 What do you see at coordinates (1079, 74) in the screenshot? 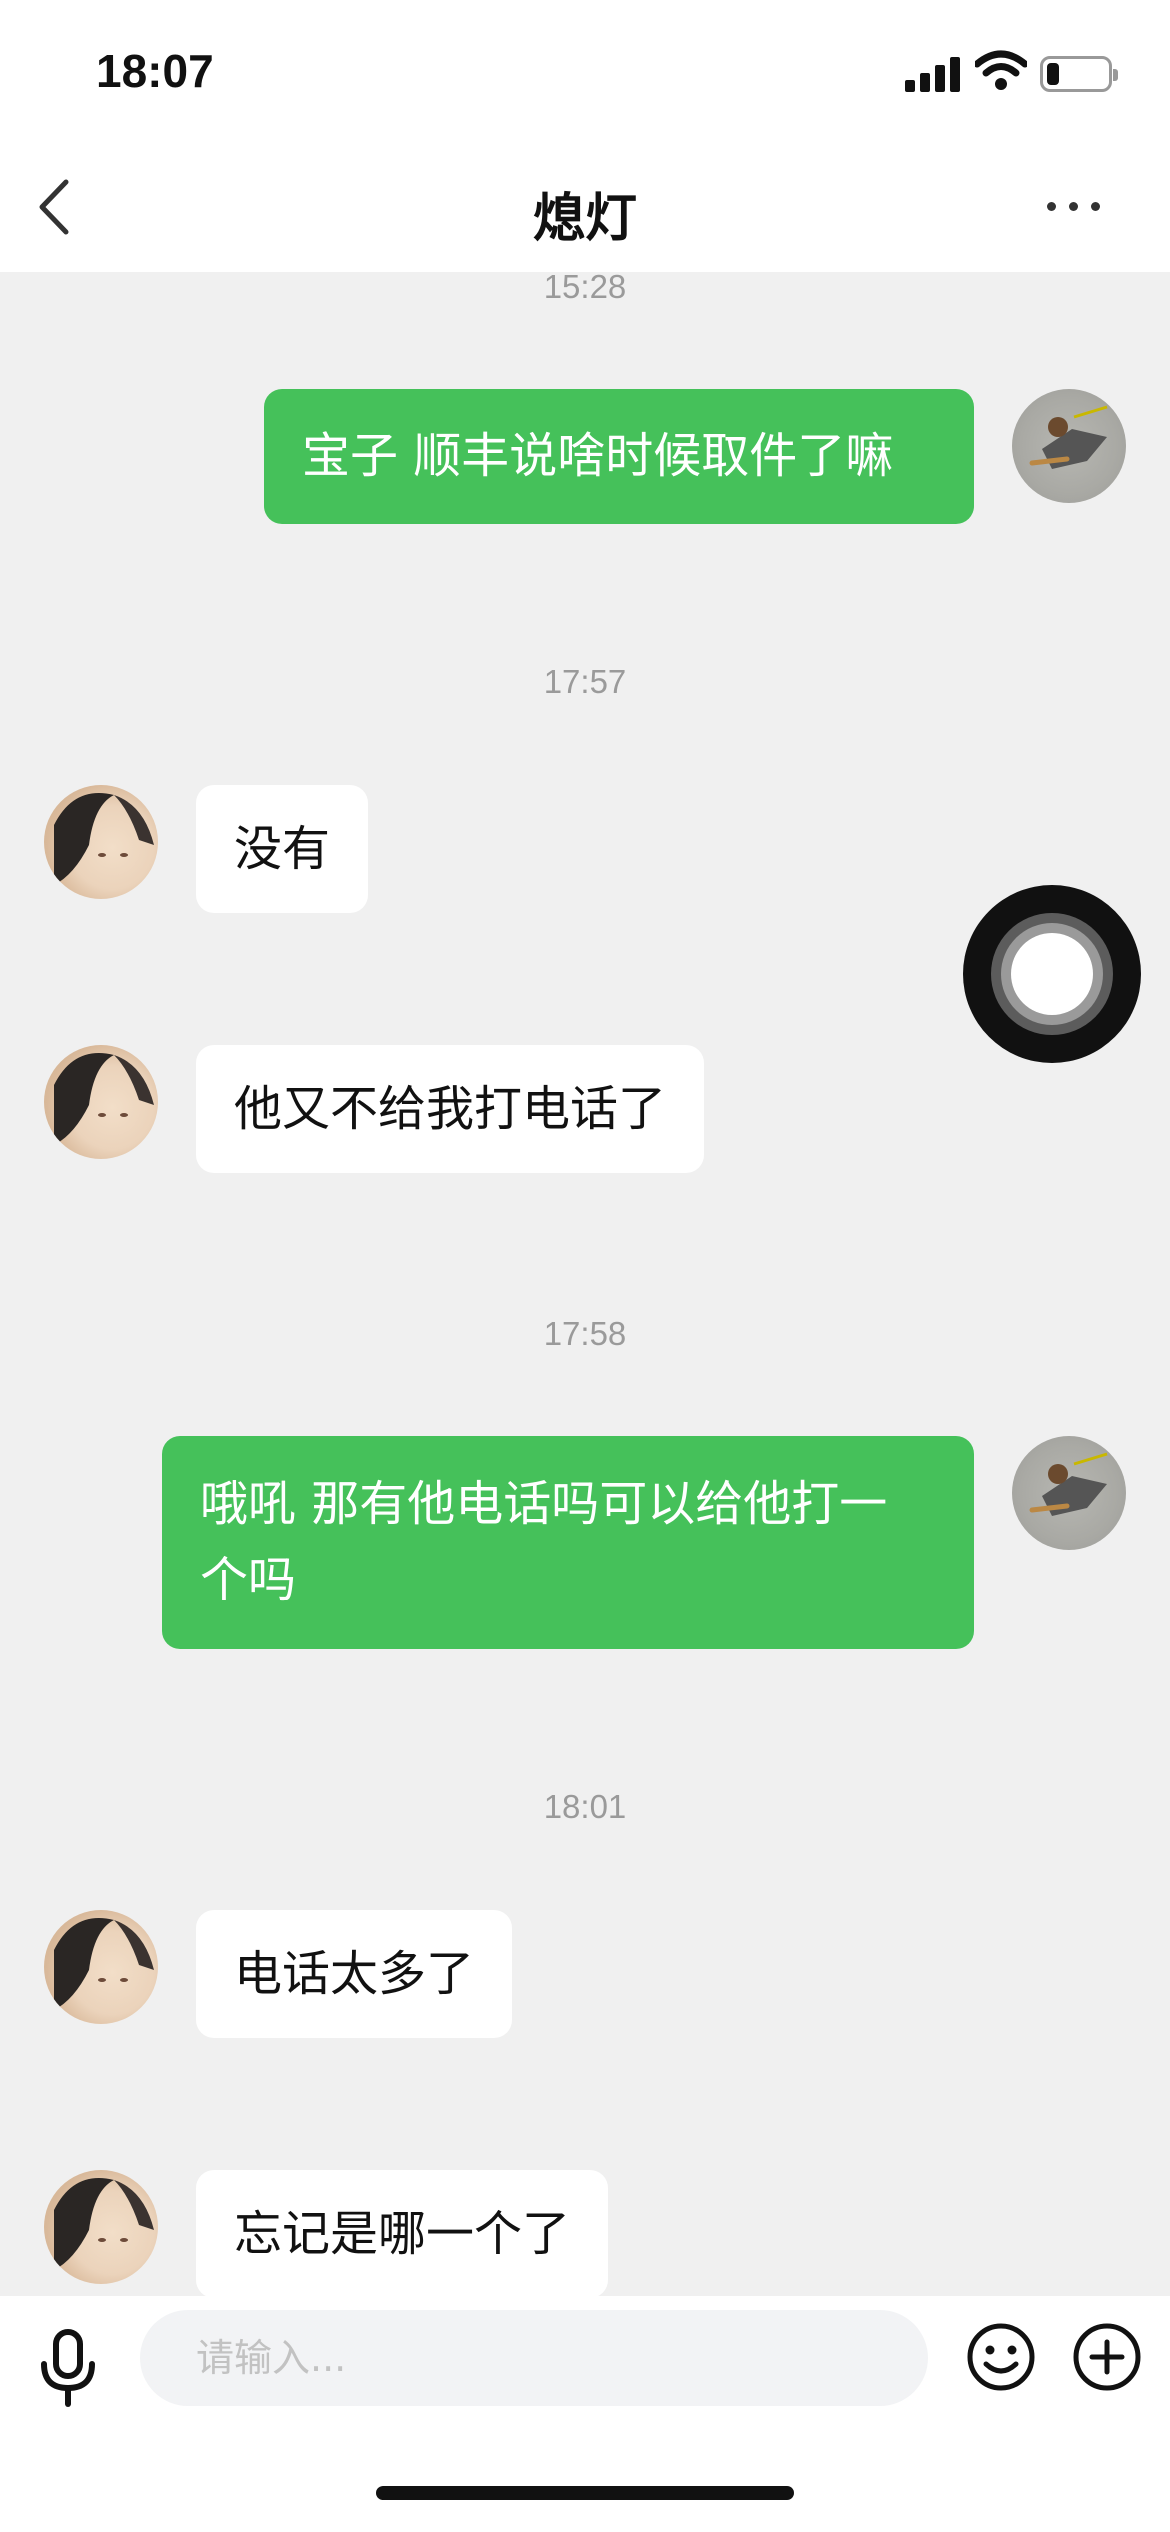
I see `battery-icon` at bounding box center [1079, 74].